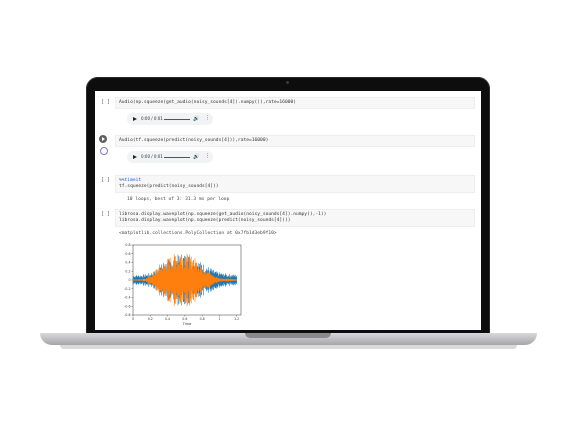 The image size is (577, 433). What do you see at coordinates (127, 263) in the screenshot?
I see `y-tick-label: 0.4` at bounding box center [127, 263].